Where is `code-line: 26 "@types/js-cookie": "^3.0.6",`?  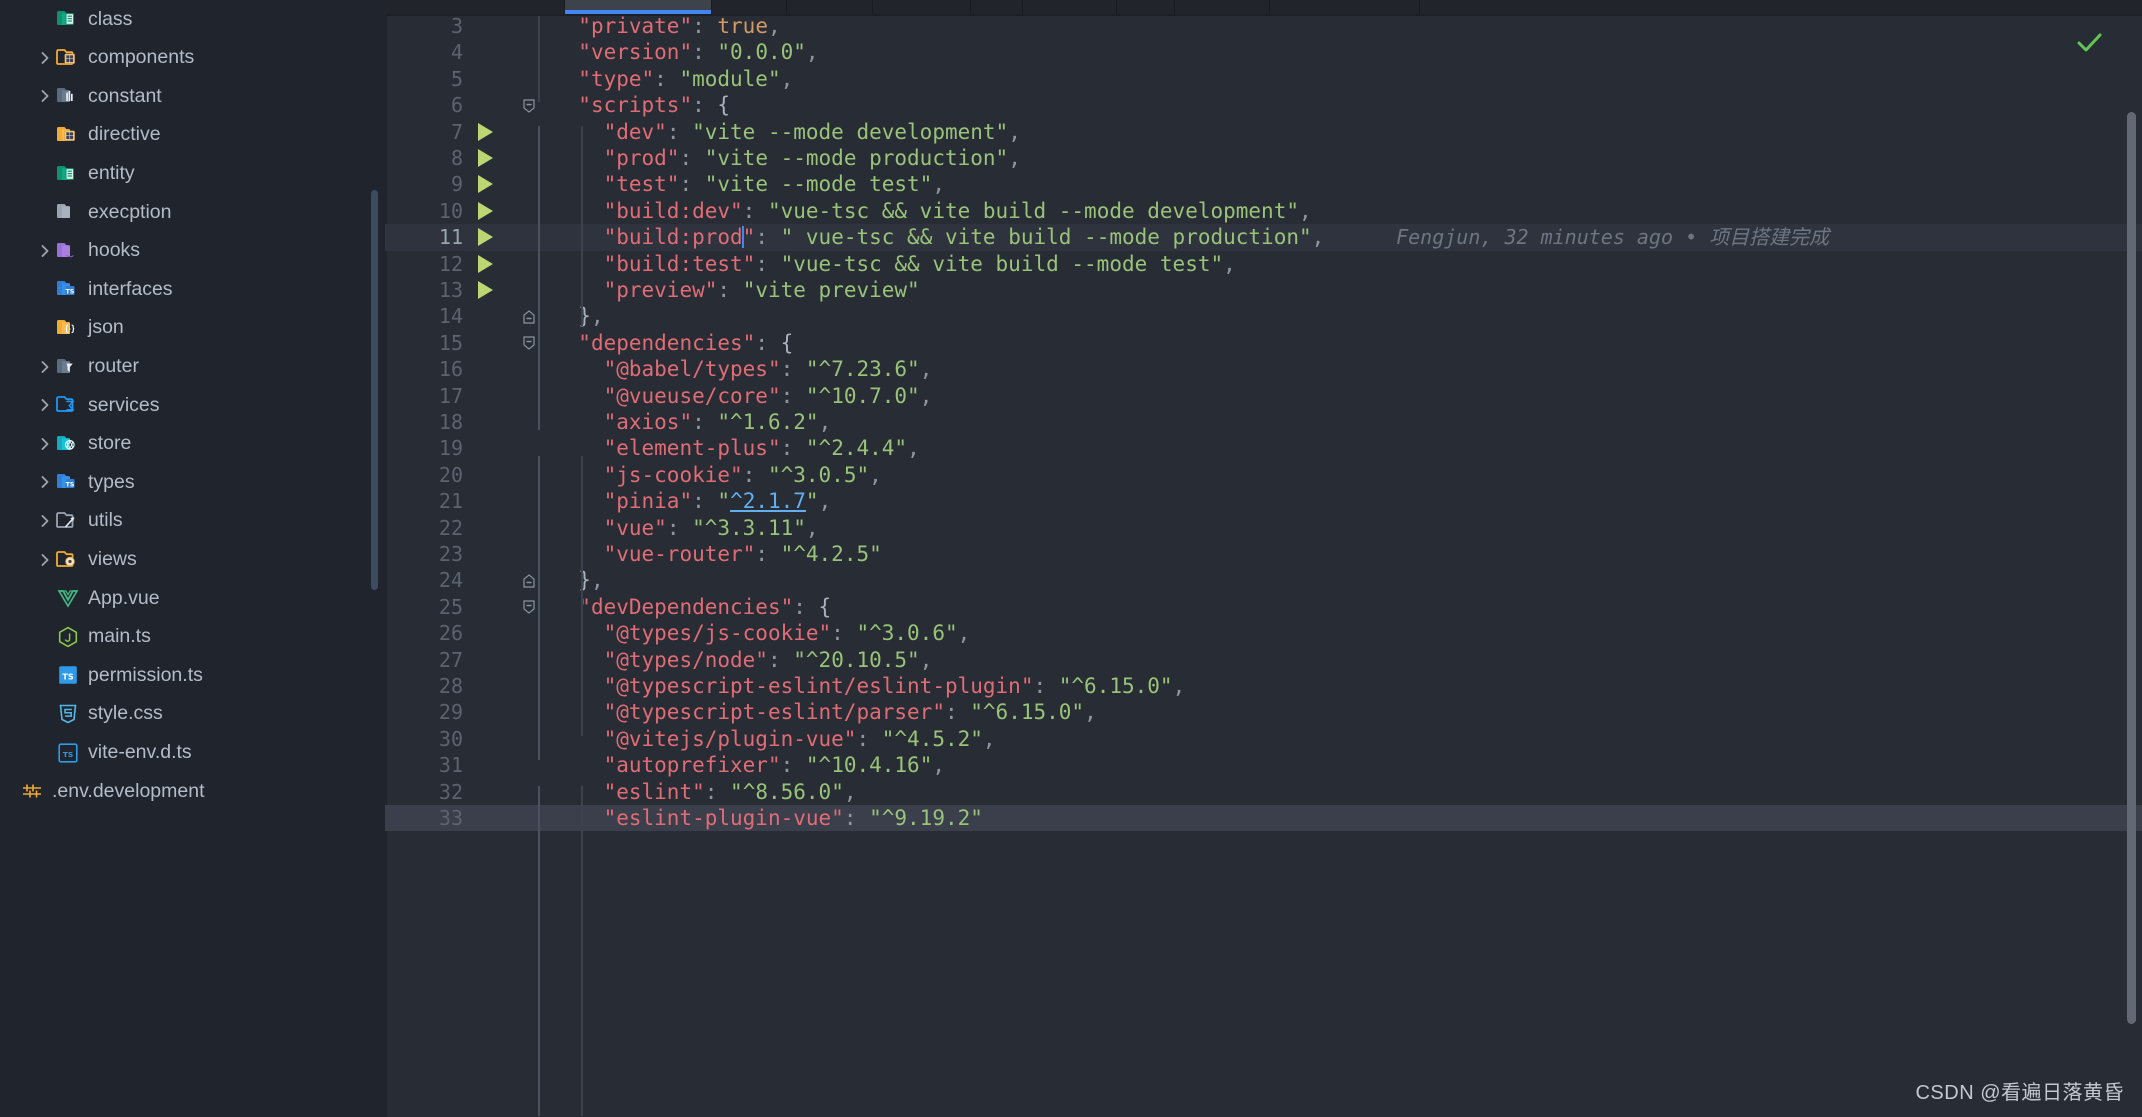 code-line: 26 "@types/js-cookie": "^3.0.6", is located at coordinates (1263, 633).